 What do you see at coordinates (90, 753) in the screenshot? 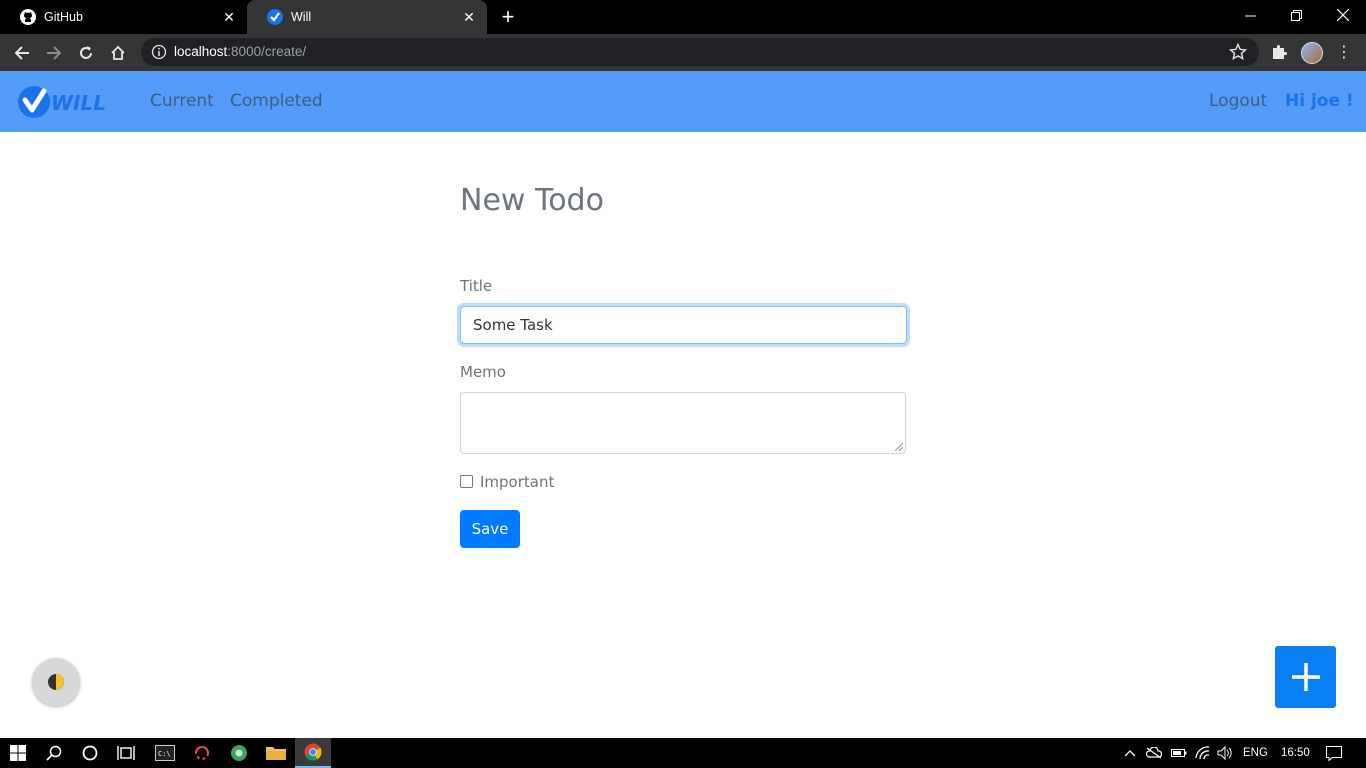
I see `cortana-icon` at bounding box center [90, 753].